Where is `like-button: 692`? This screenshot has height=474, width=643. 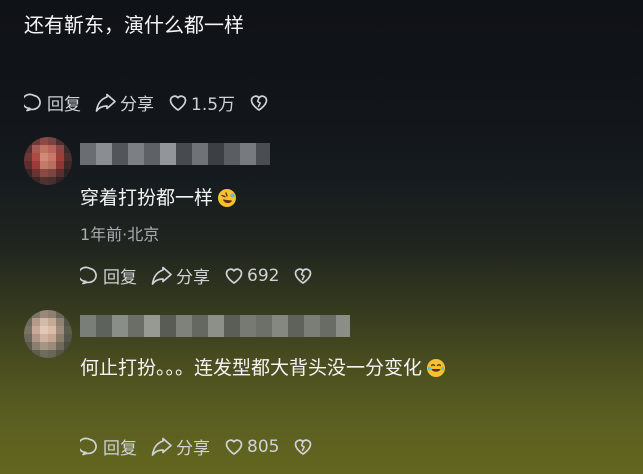
like-button: 692 is located at coordinates (251, 276).